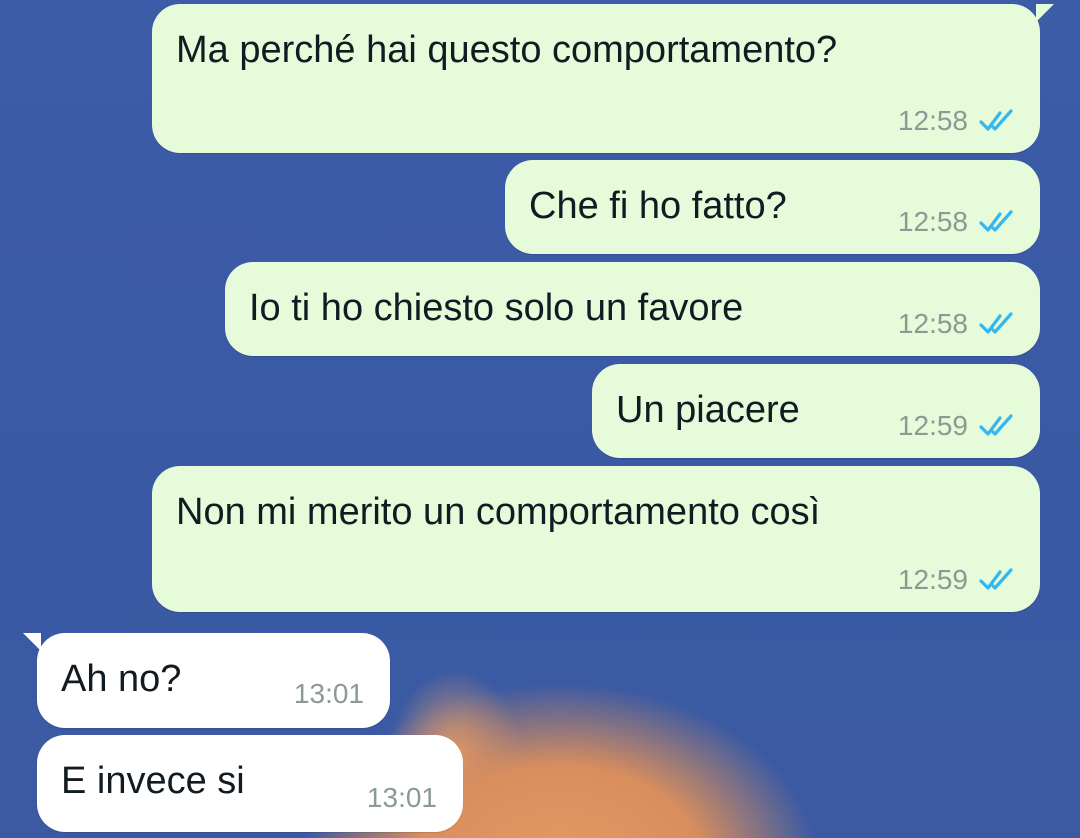 The height and width of the screenshot is (838, 1080). I want to click on message-text: Non mi merito un comportamento così, so click(498, 512).